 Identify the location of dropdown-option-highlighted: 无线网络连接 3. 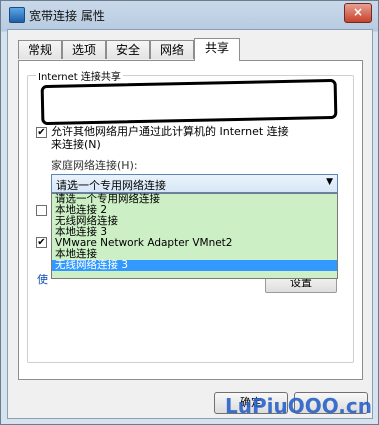
(194, 265).